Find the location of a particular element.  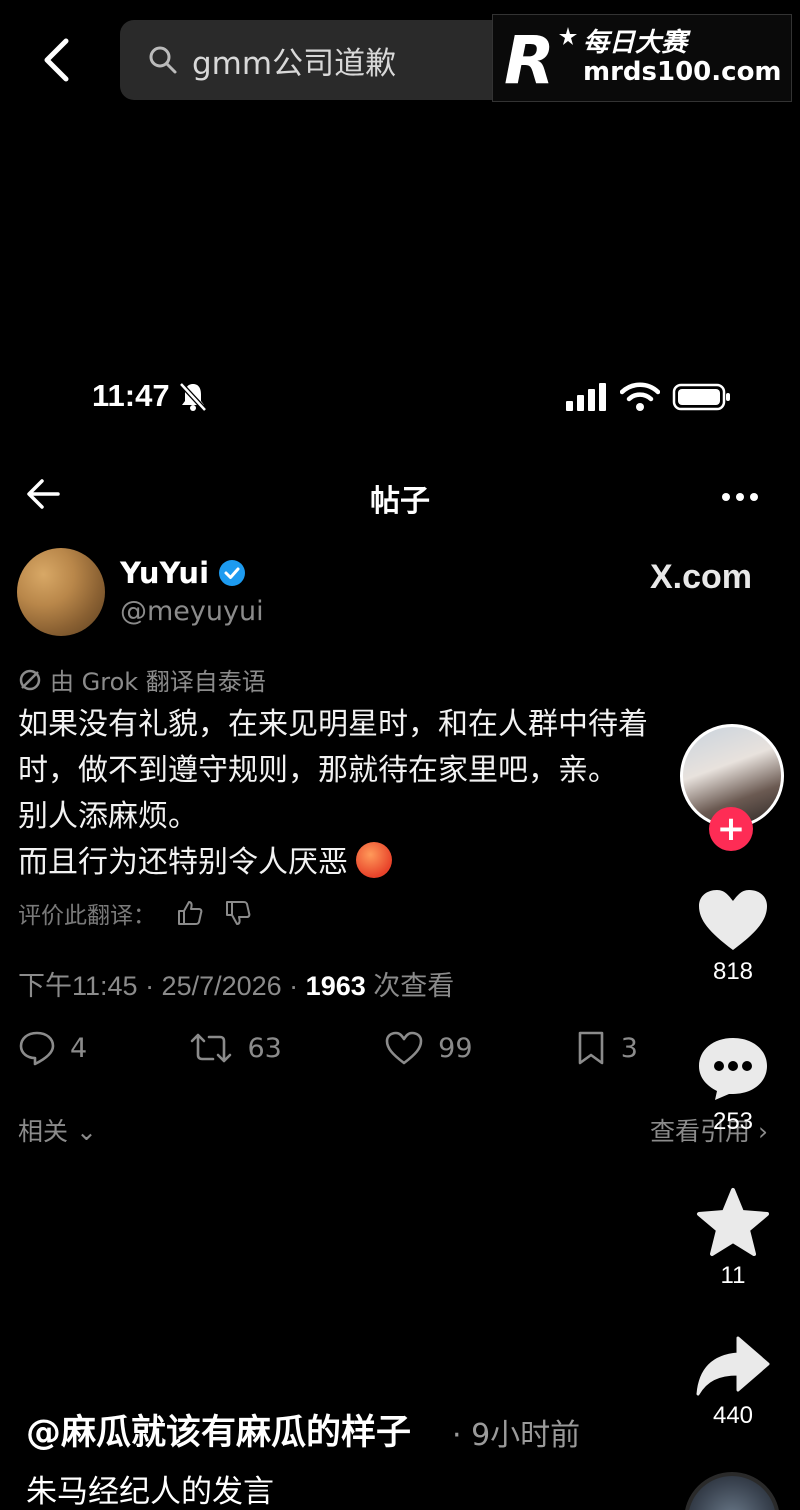

reply-icon is located at coordinates (37, 1048).